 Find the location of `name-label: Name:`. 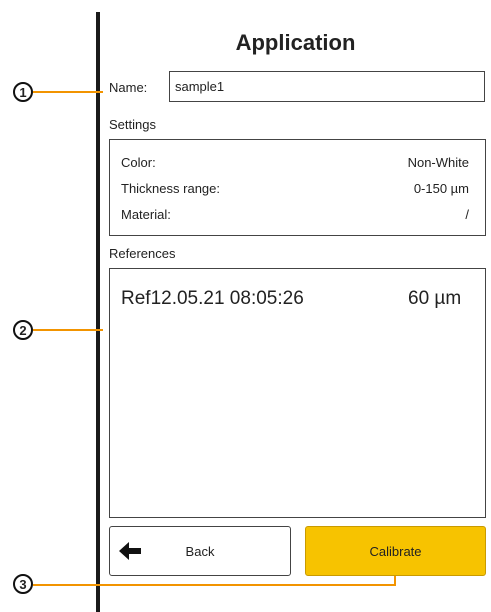

name-label: Name: is located at coordinates (128, 87).